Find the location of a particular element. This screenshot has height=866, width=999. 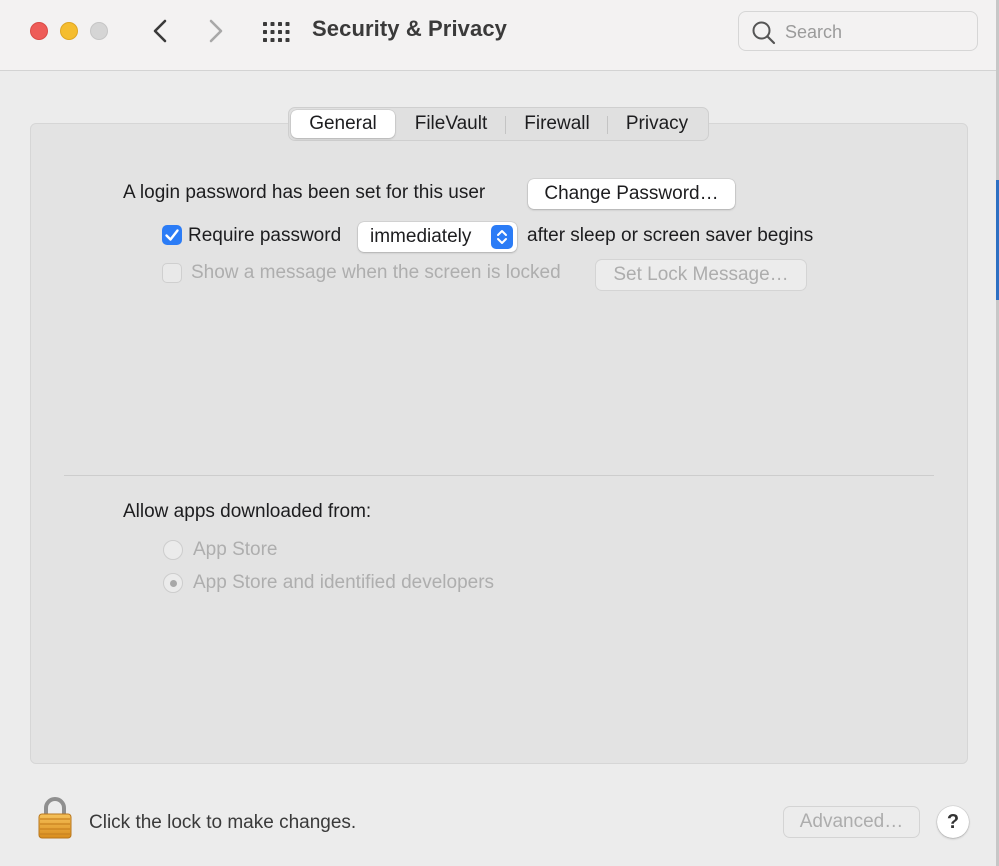

chevron-right-icon is located at coordinates (215, 31).